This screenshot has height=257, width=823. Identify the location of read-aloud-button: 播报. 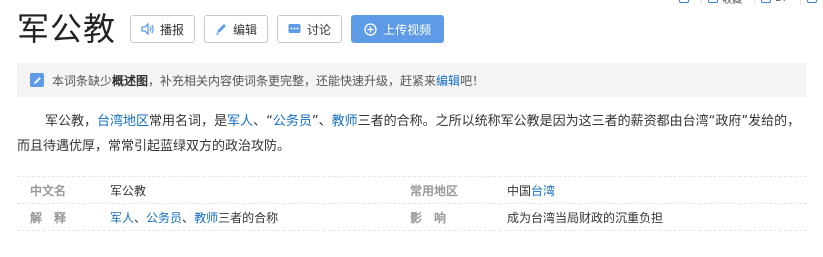
(163, 29).